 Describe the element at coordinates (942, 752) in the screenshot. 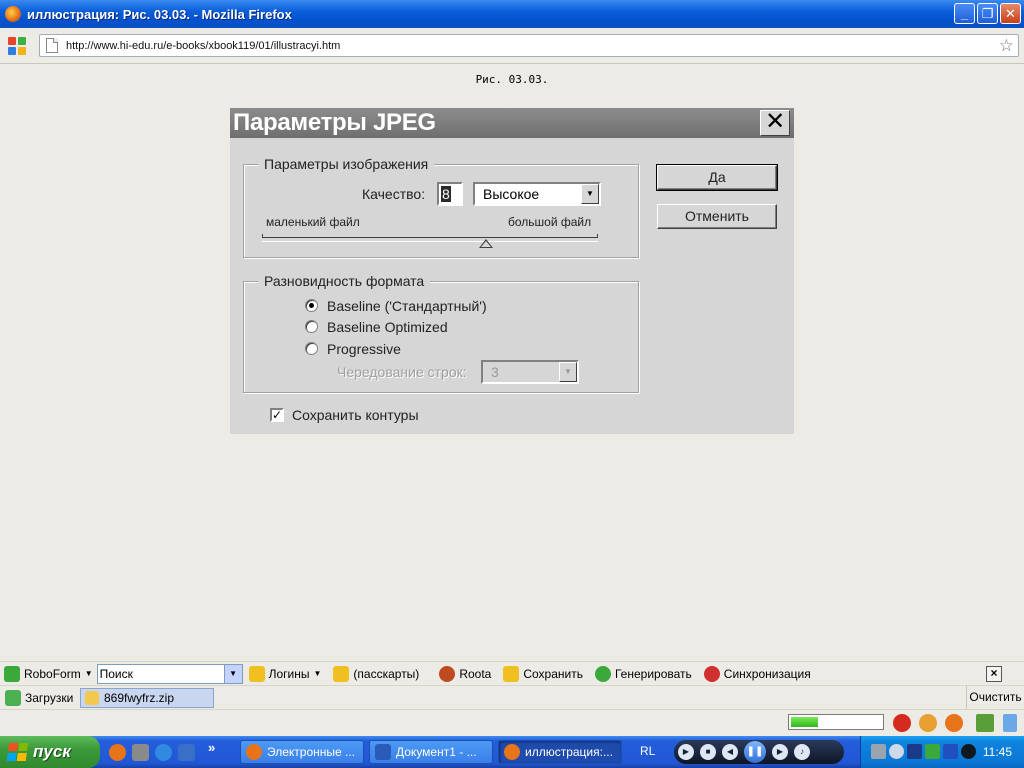

I see `system-tray: 11:45` at that location.